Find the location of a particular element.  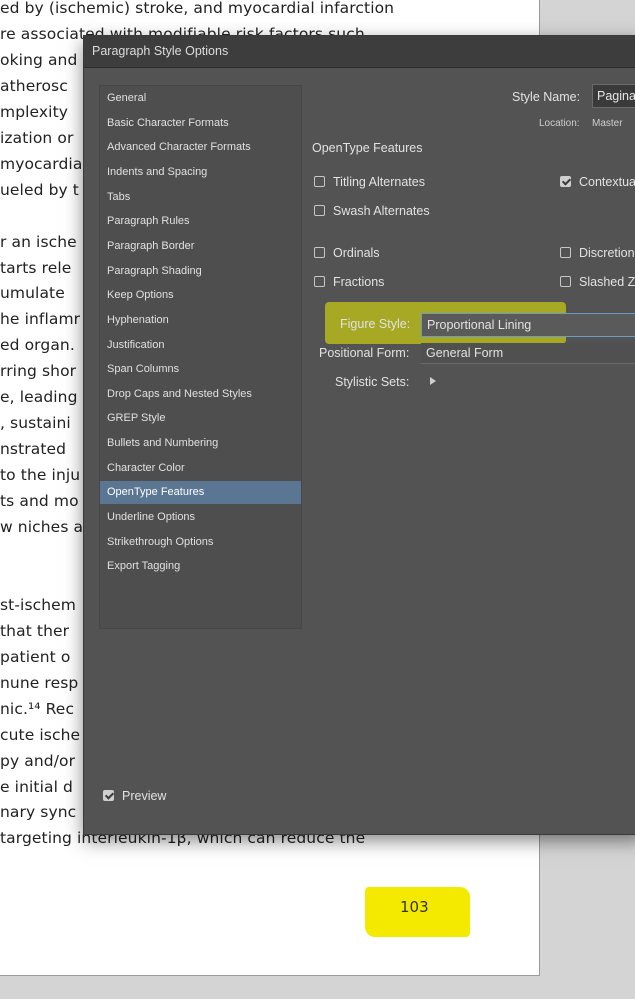

dialog-titlebar: Paragraph Style Options is located at coordinates (359, 52).